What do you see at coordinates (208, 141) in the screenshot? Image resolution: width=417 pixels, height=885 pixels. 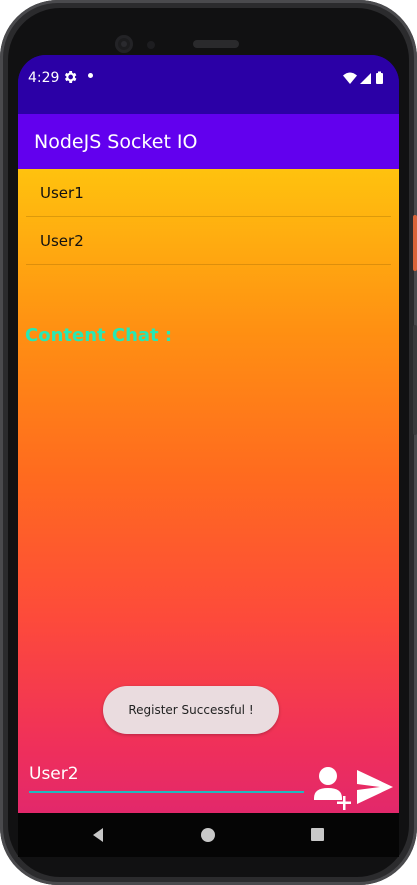 I see `app-bar: NodeJS Socket IO` at bounding box center [208, 141].